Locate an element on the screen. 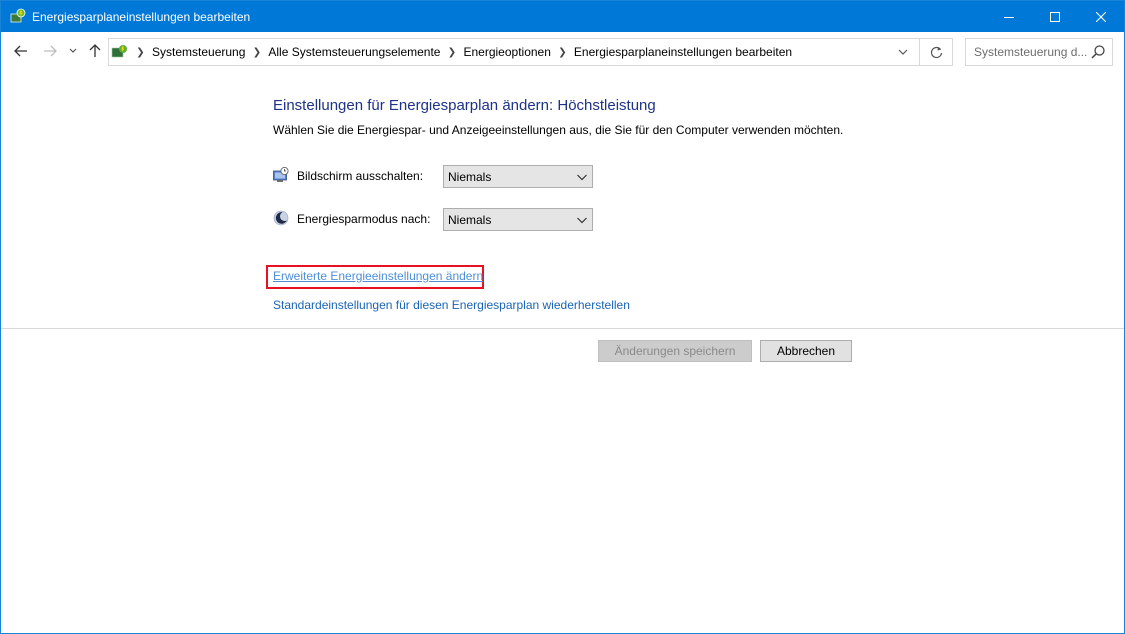 The height and width of the screenshot is (634, 1125). address-history-button is located at coordinates (903, 52).